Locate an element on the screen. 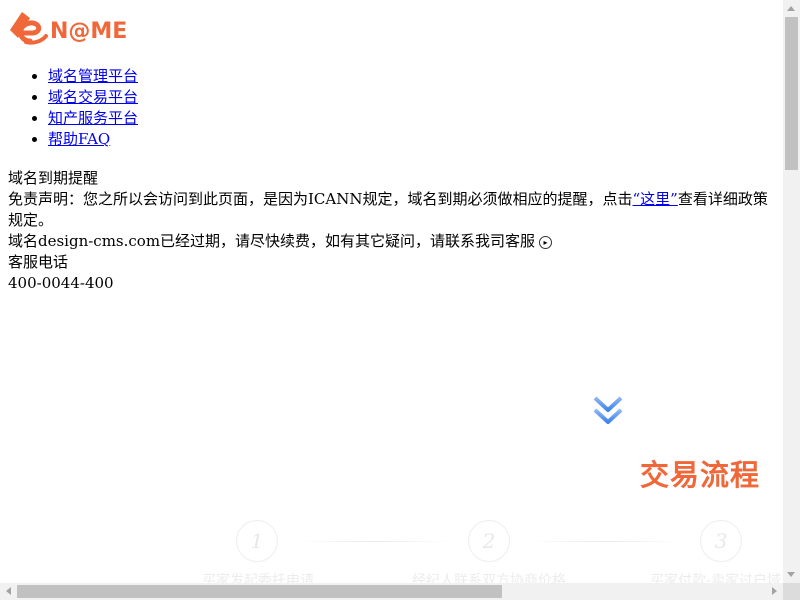  scrollbar-corner is located at coordinates (791, 591).